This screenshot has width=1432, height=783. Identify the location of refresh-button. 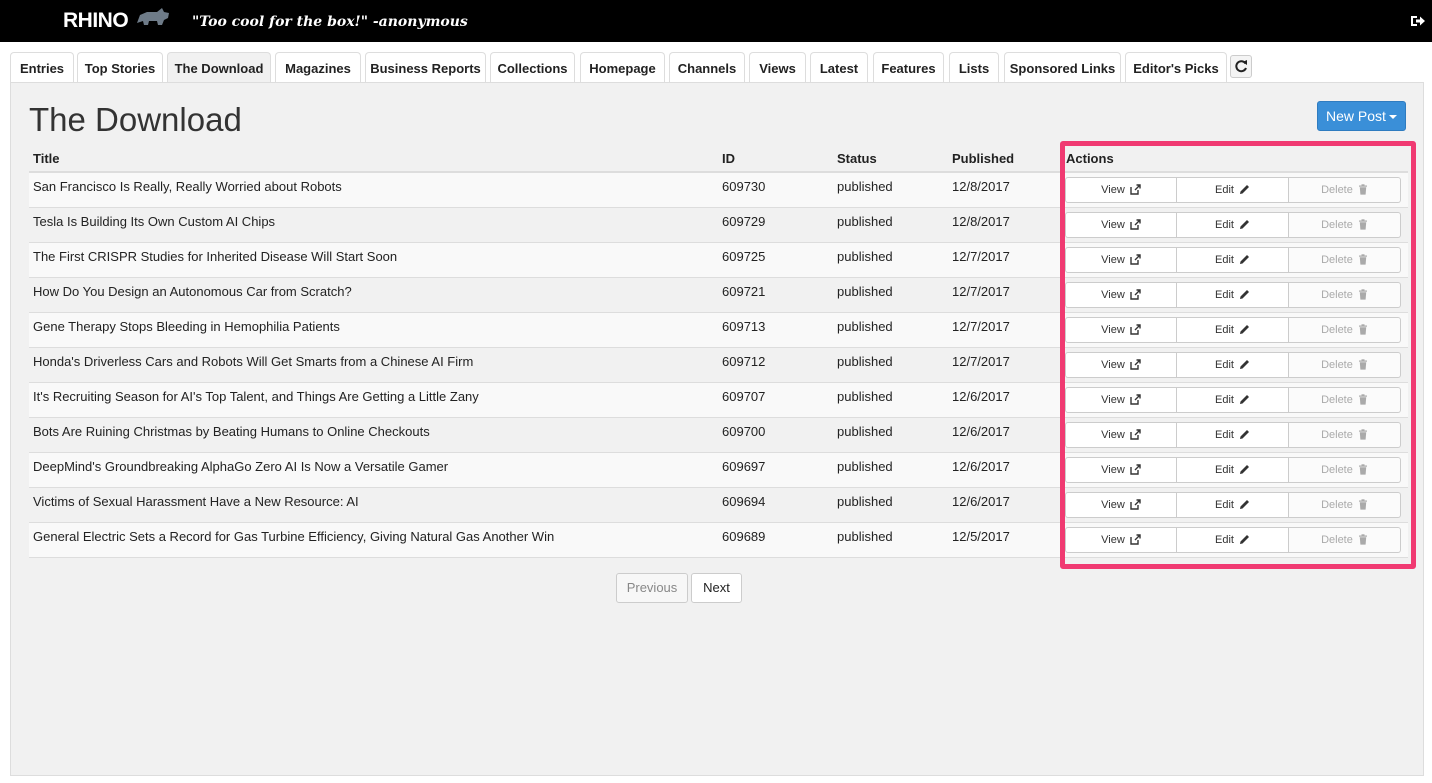
(1241, 66).